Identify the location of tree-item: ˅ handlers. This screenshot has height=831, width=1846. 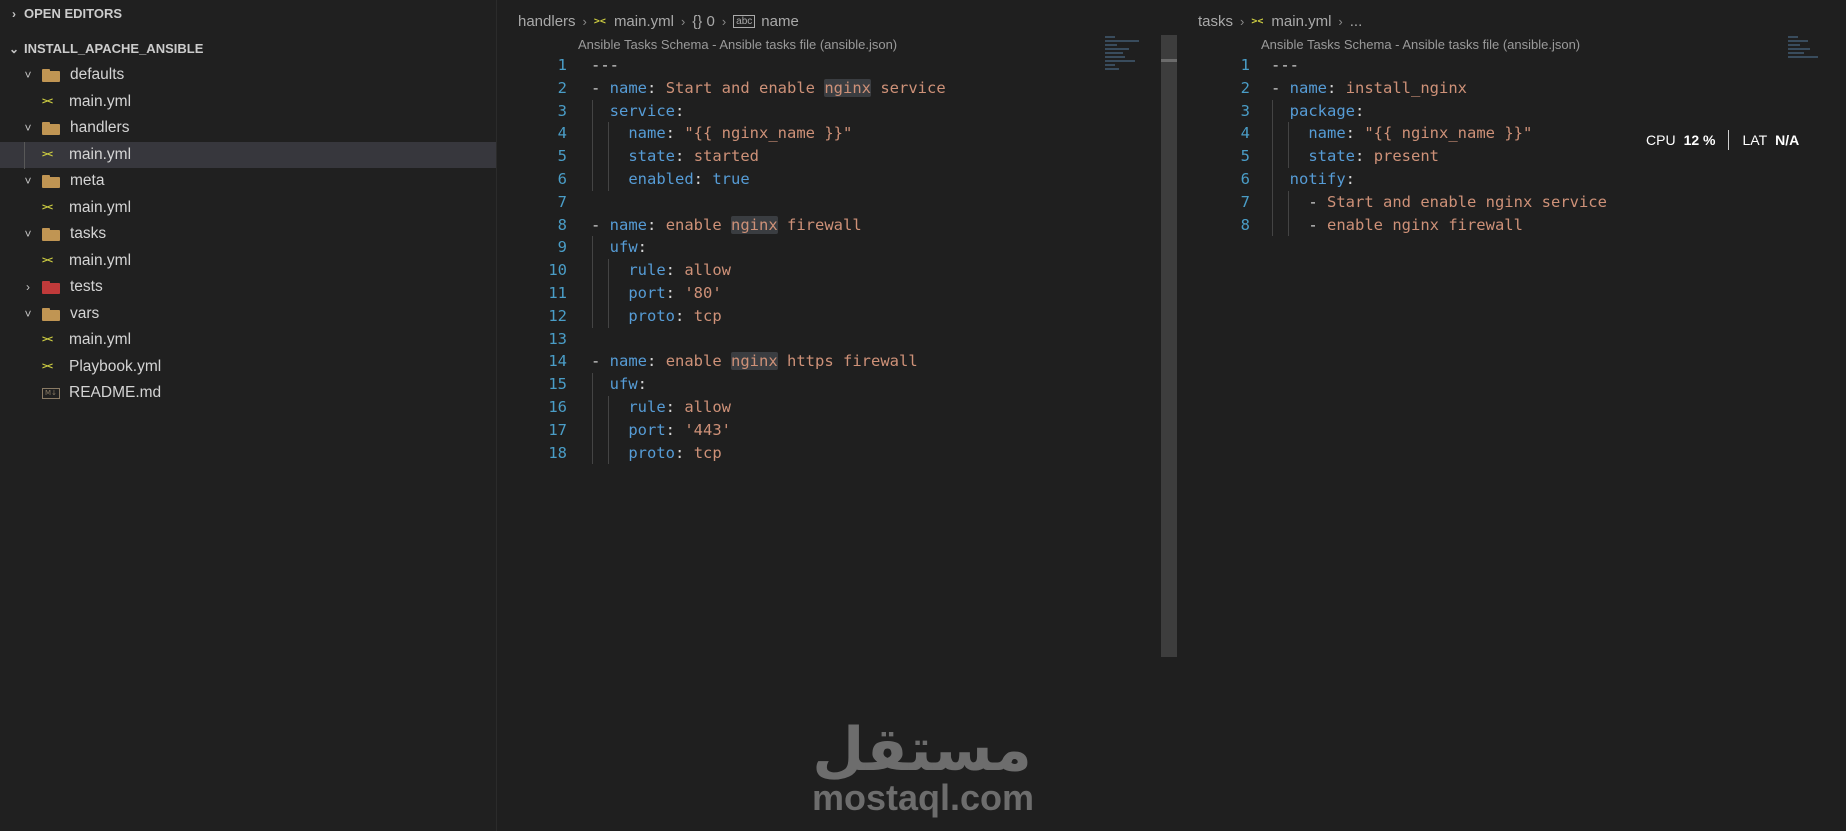
(248, 128).